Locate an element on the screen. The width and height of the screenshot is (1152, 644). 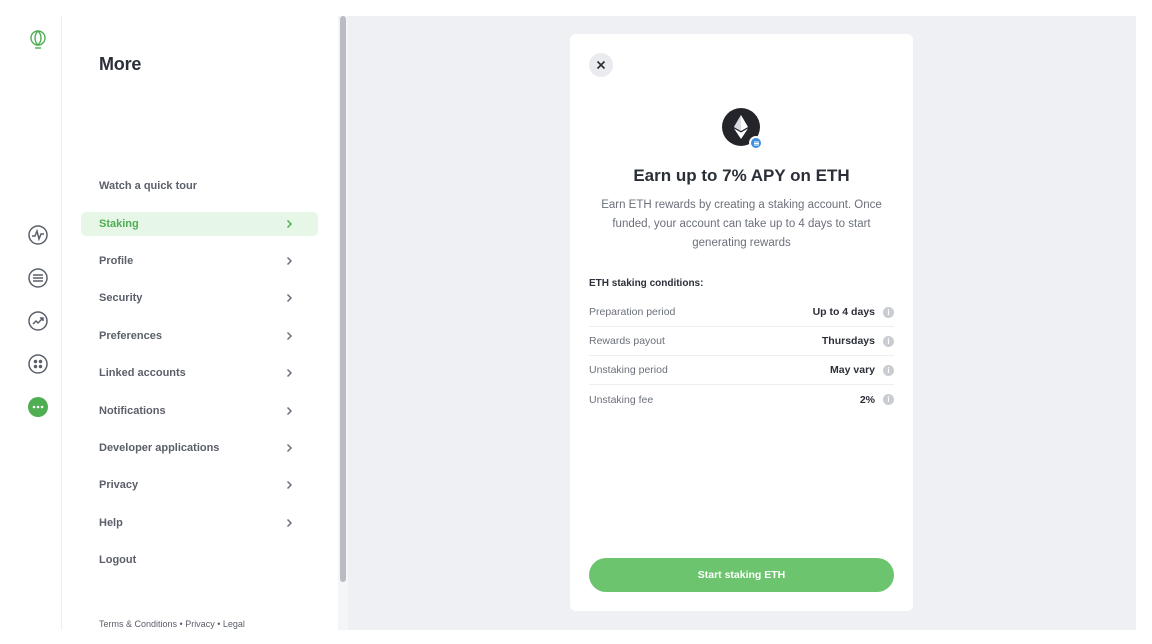
conditions-title: ETH staking conditions: is located at coordinates (646, 283).